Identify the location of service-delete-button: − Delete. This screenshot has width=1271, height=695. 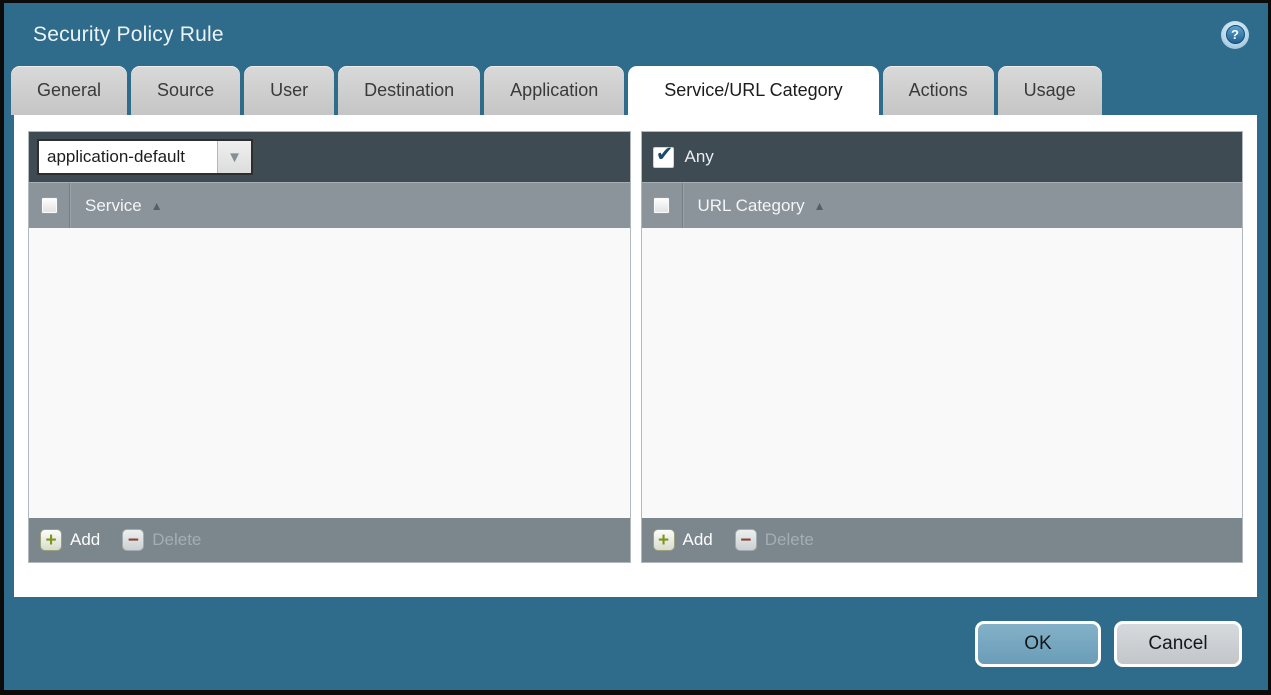
(161, 540).